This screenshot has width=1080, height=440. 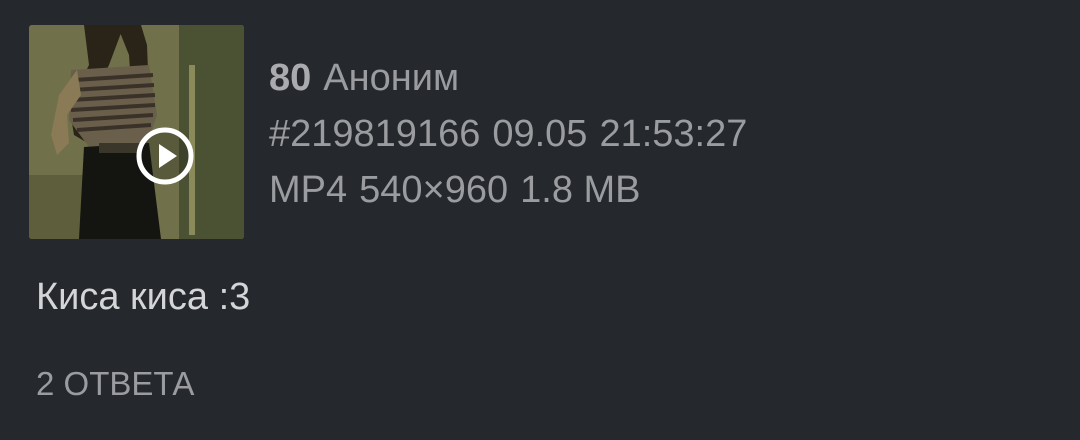 I want to click on file-info-line: MP4 540×960 1.8 MB, so click(x=508, y=190).